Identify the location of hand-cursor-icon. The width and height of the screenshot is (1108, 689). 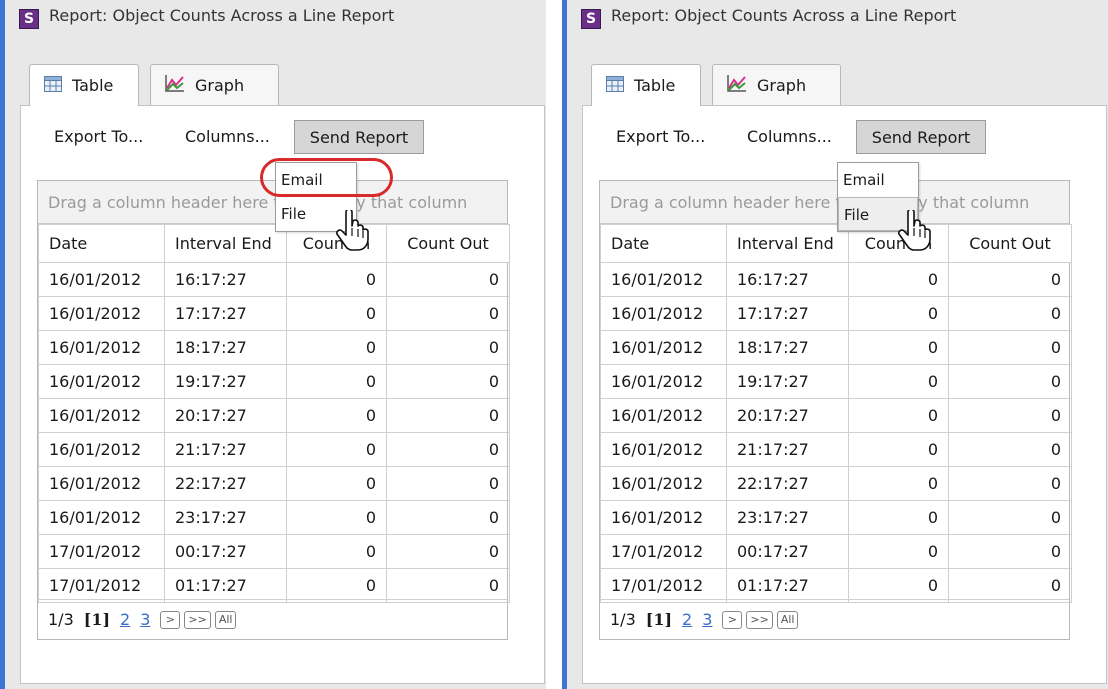
(915, 230).